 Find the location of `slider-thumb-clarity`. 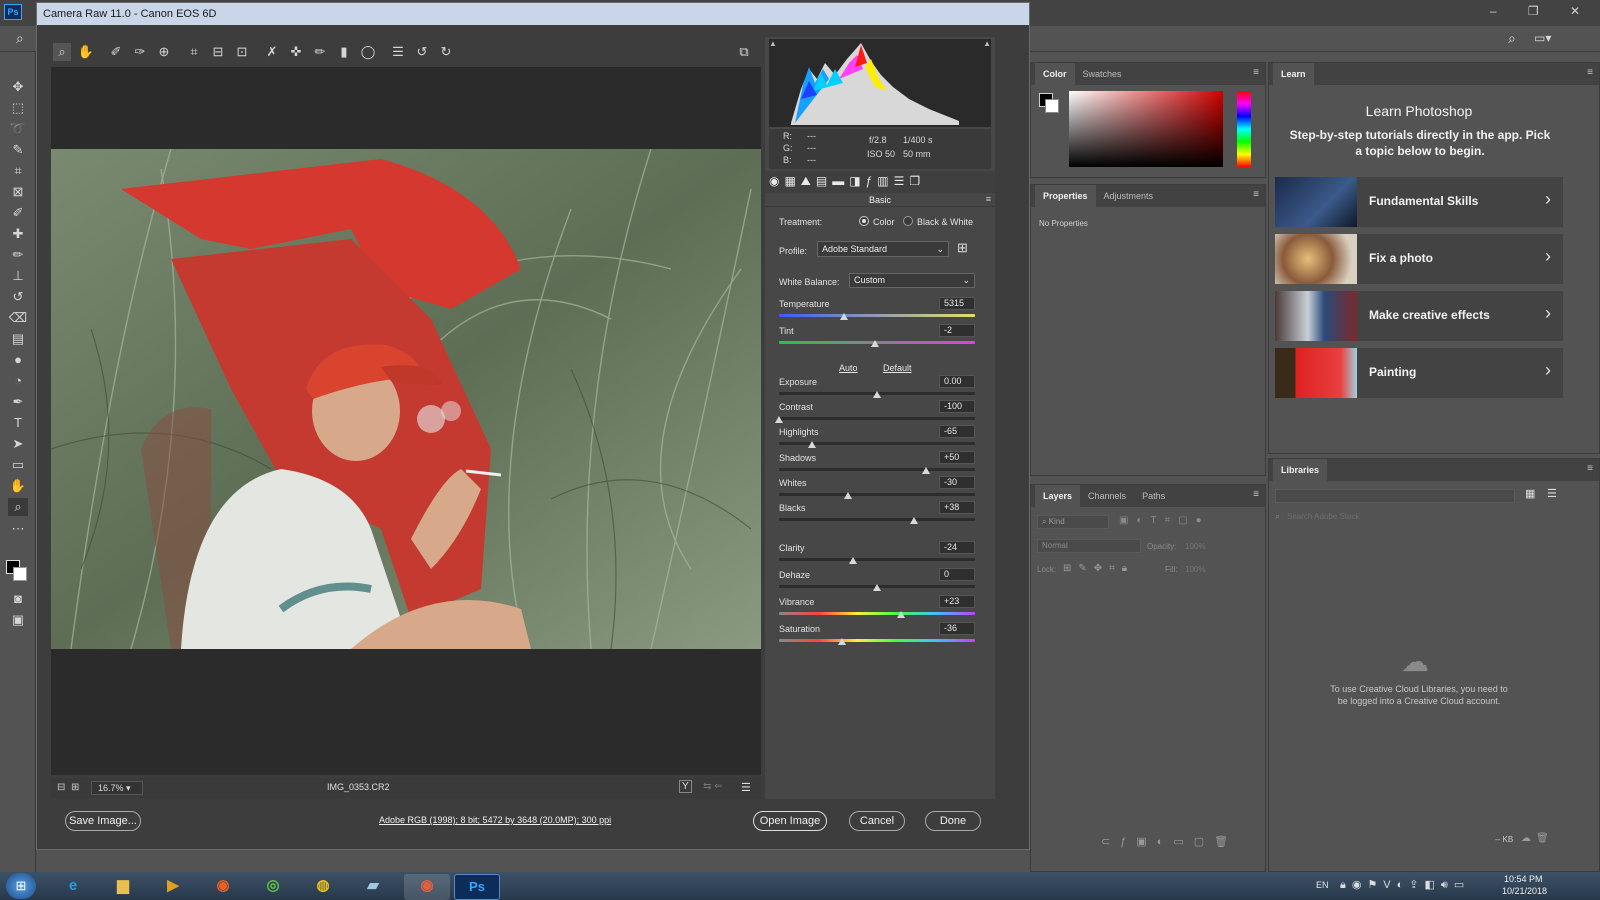

slider-thumb-clarity is located at coordinates (853, 560).